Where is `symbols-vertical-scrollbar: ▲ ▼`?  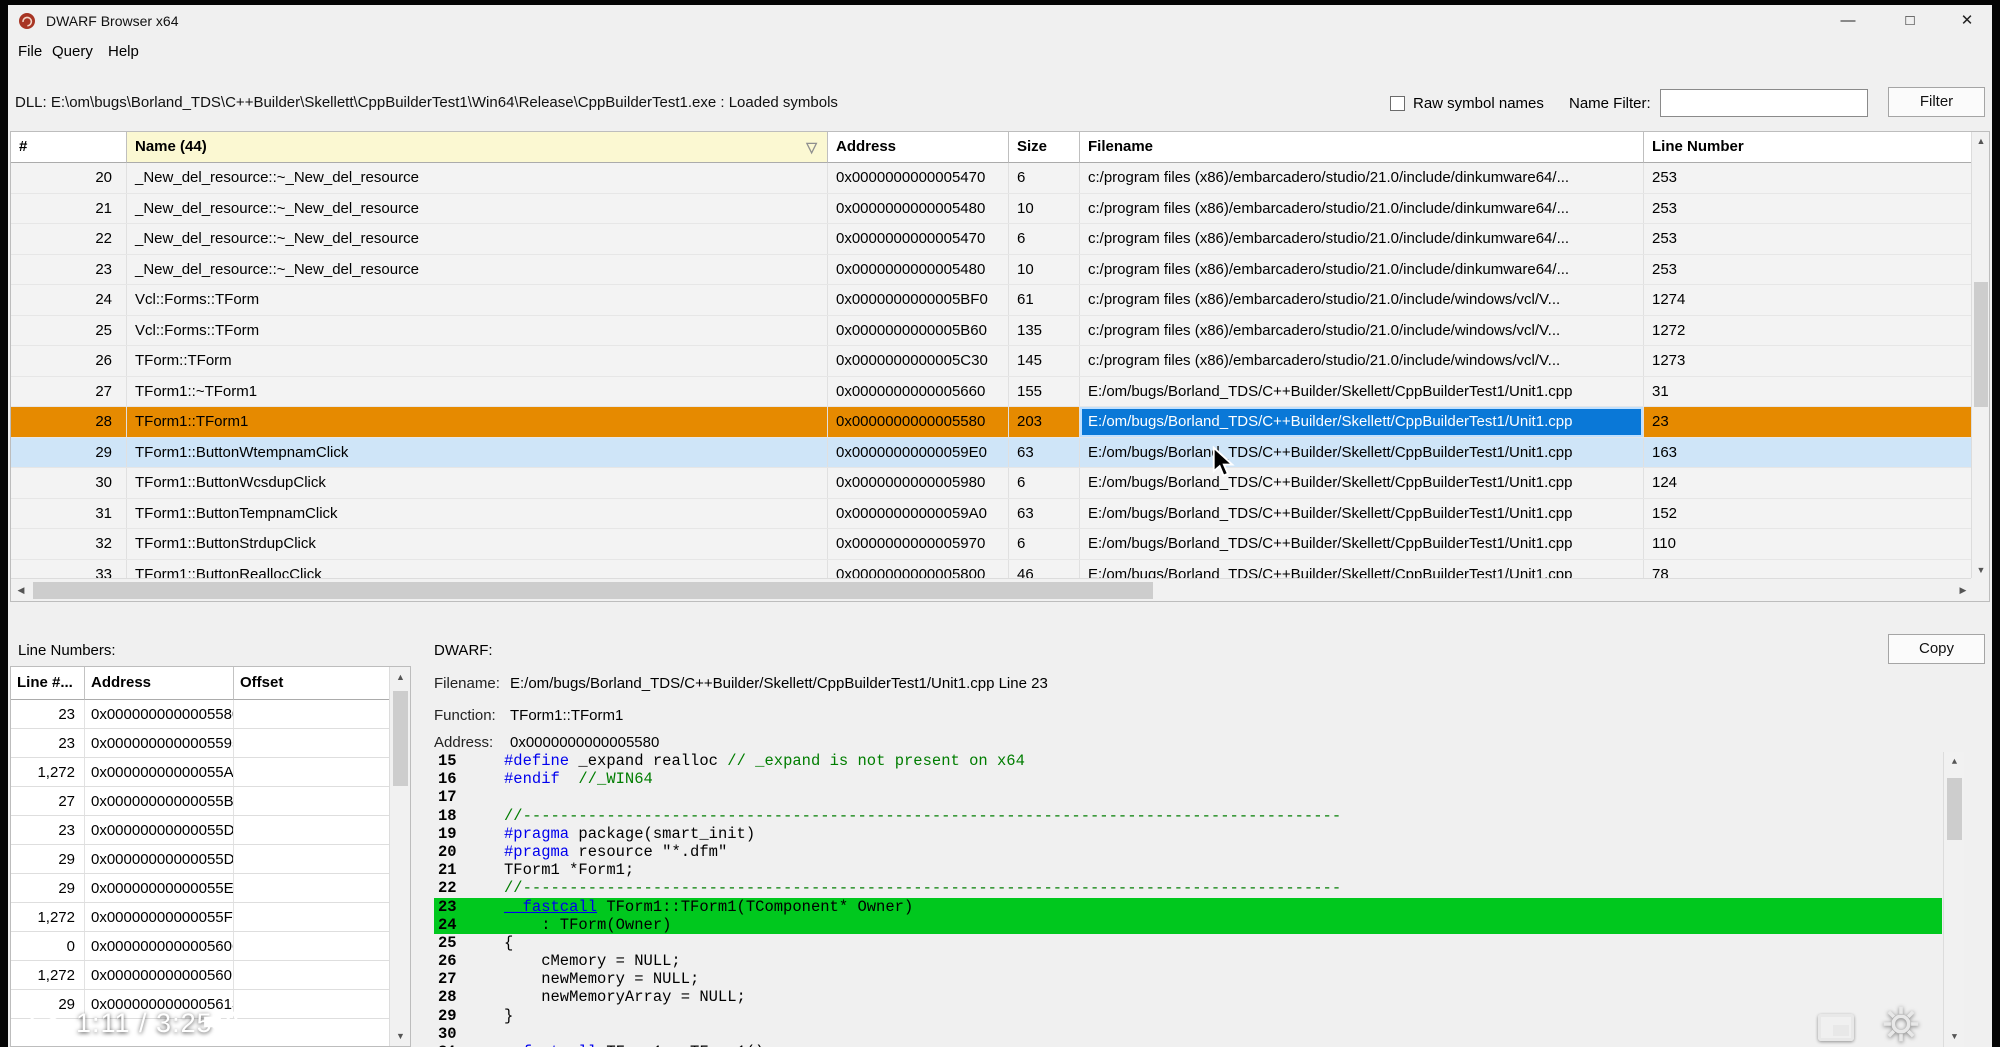
symbols-vertical-scrollbar: ▲ ▼ is located at coordinates (1980, 355).